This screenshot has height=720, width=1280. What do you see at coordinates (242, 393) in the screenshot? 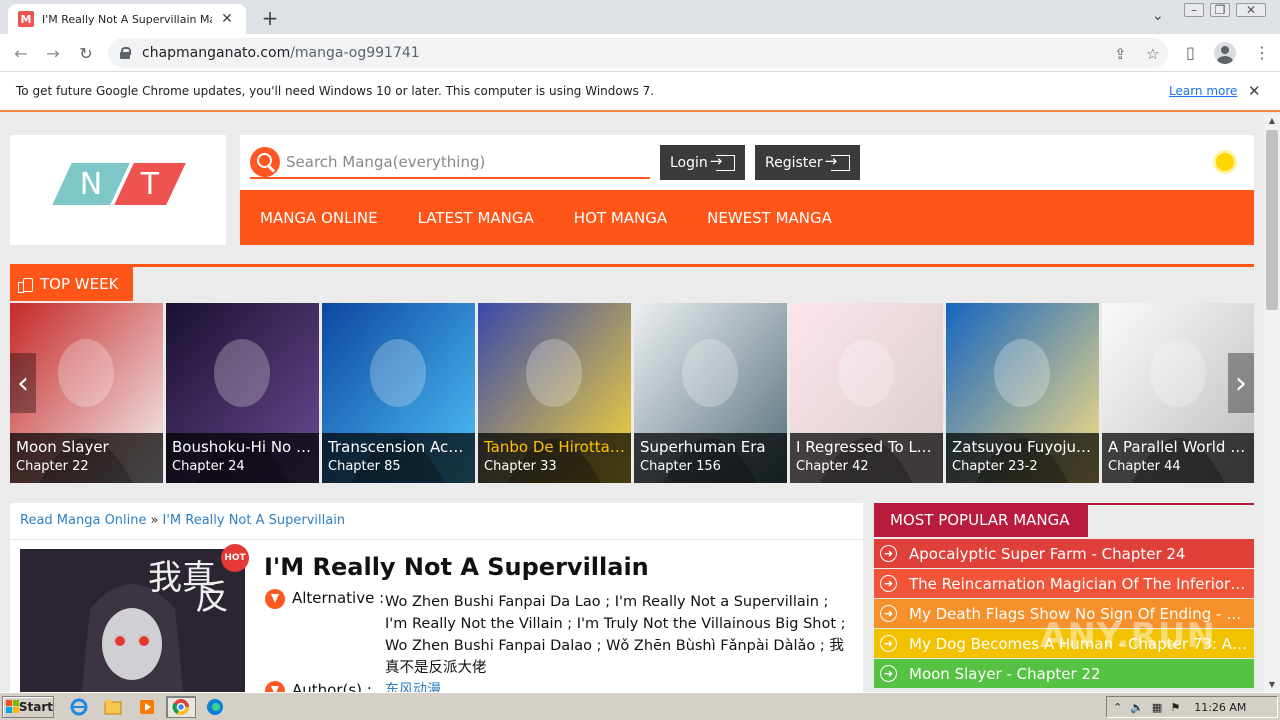
I see `top-week-slide: Boushoku-Hi No Kenshi Chapter 24` at bounding box center [242, 393].